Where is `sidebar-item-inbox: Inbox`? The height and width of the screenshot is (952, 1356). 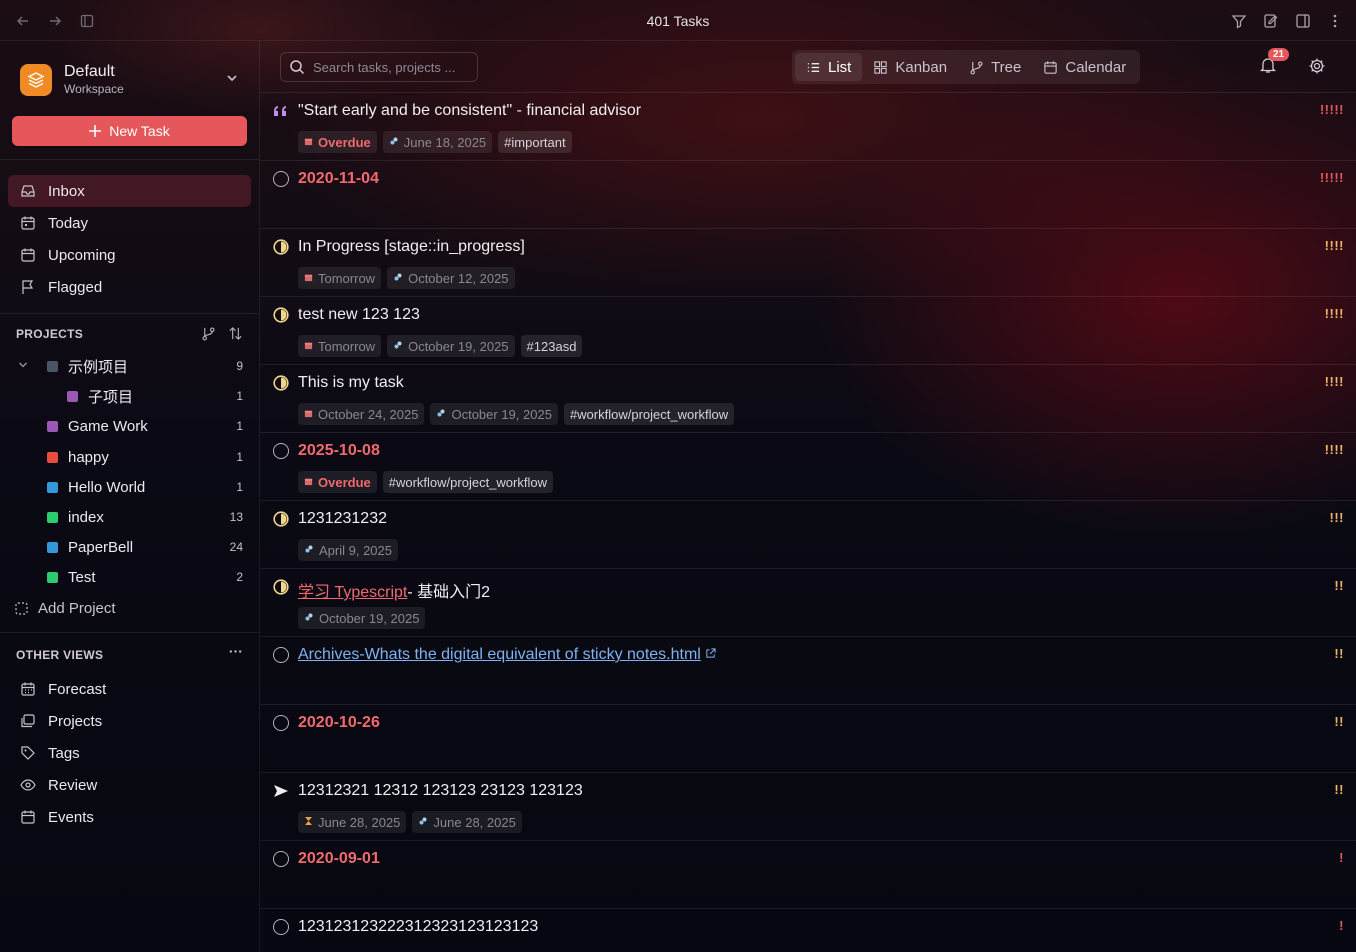
sidebar-item-inbox: Inbox is located at coordinates (129, 191).